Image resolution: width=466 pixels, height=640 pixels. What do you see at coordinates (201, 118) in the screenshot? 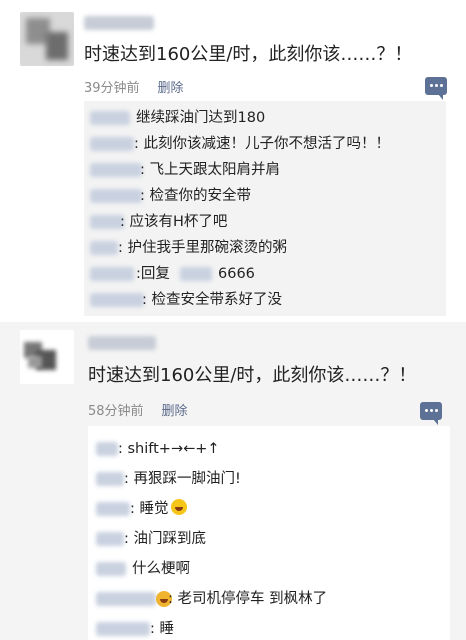
I see `reply-text: 继续踩油门达到180` at bounding box center [201, 118].